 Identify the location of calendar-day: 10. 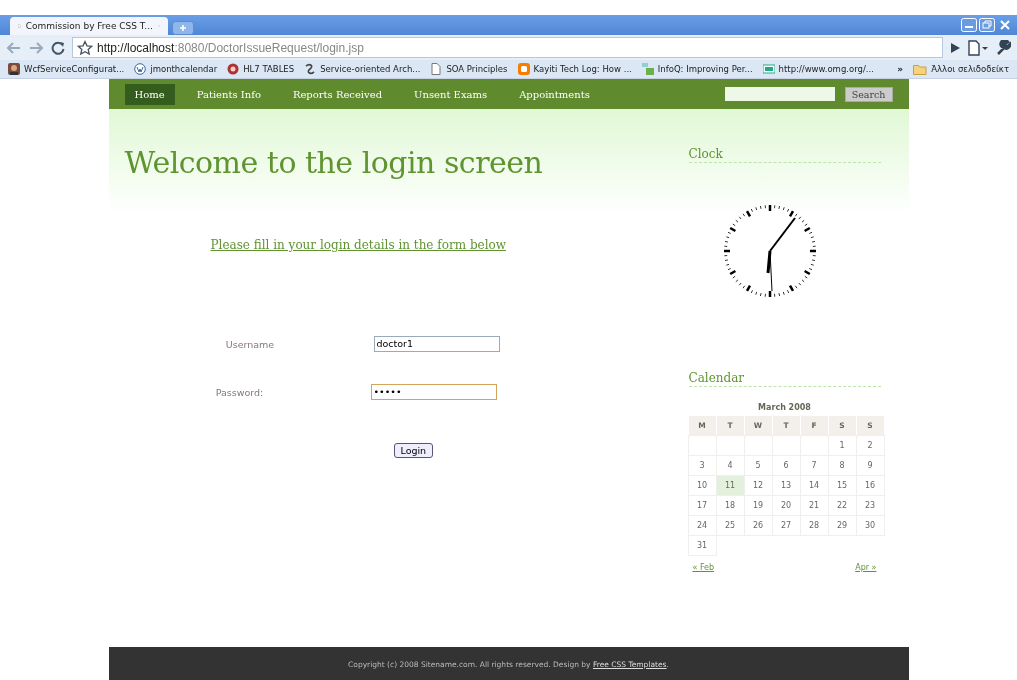
(702, 485).